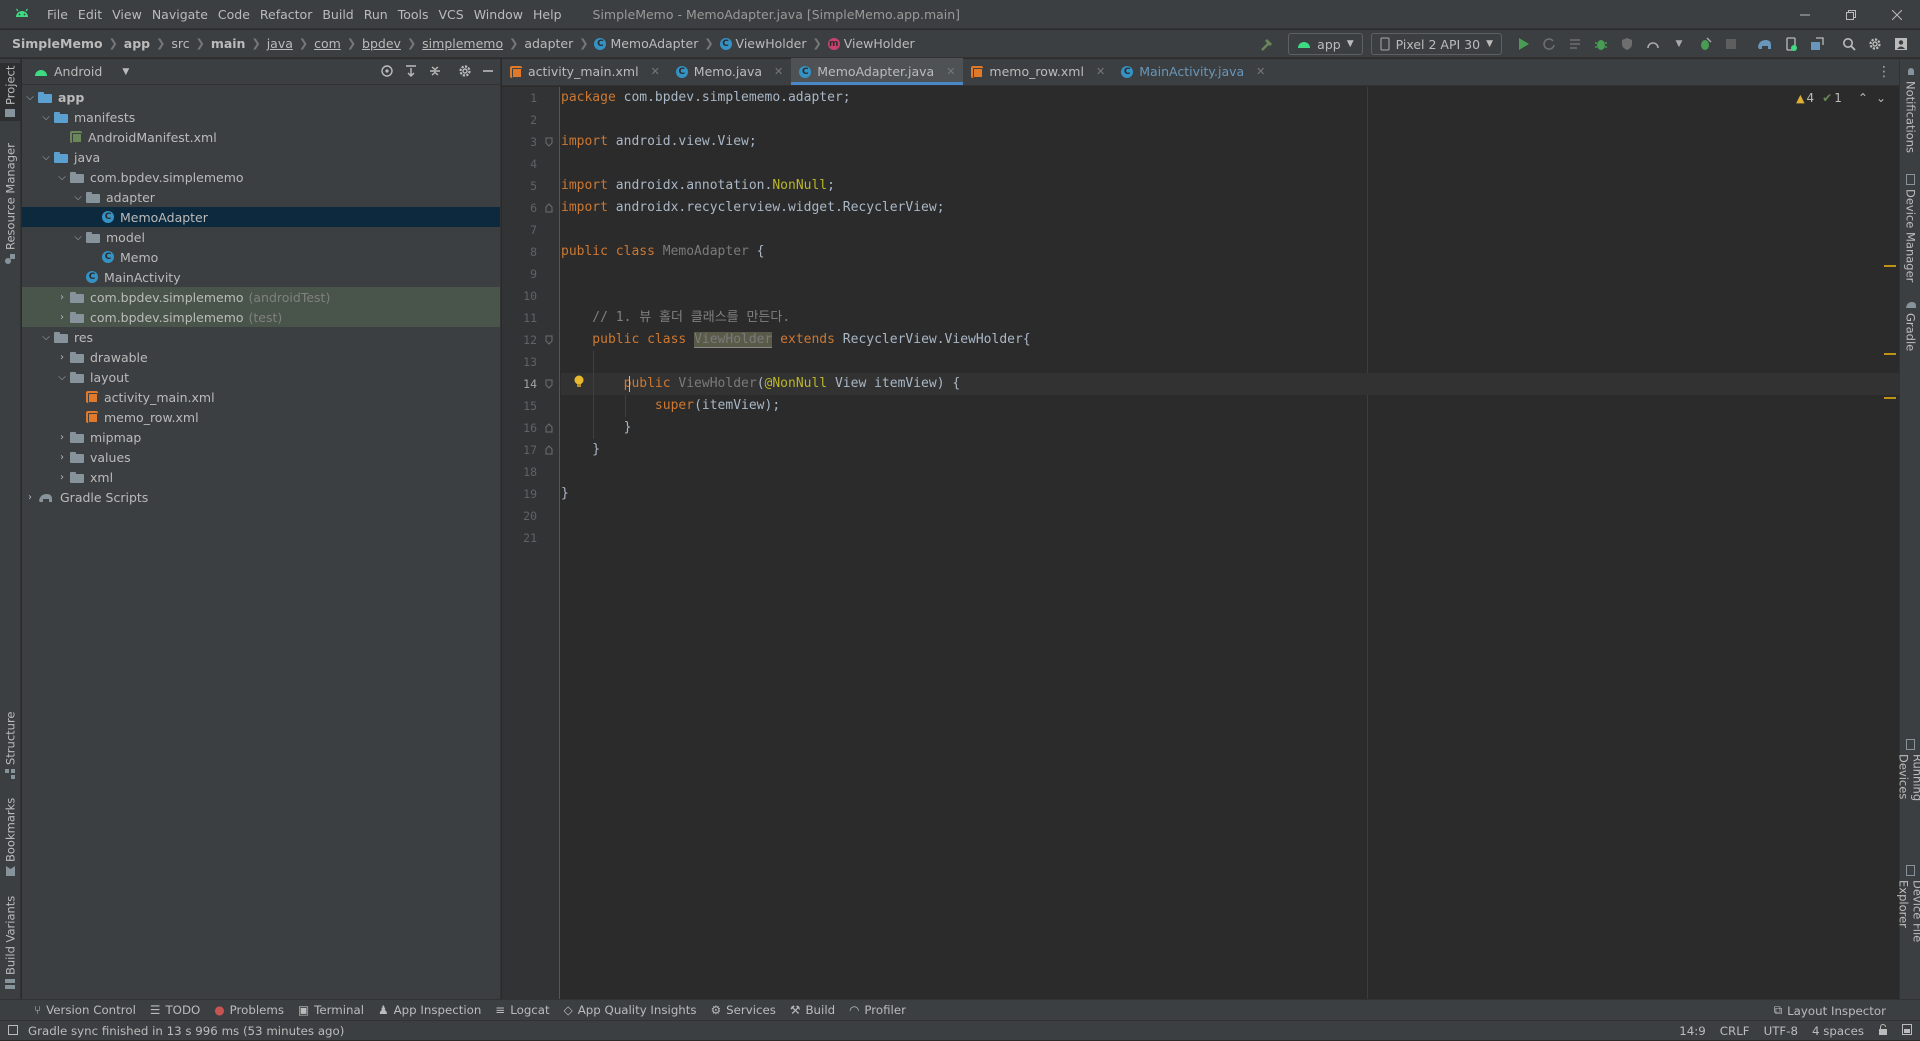 The height and width of the screenshot is (1041, 1920). I want to click on file-encoding: UTF-8, so click(1781, 1031).